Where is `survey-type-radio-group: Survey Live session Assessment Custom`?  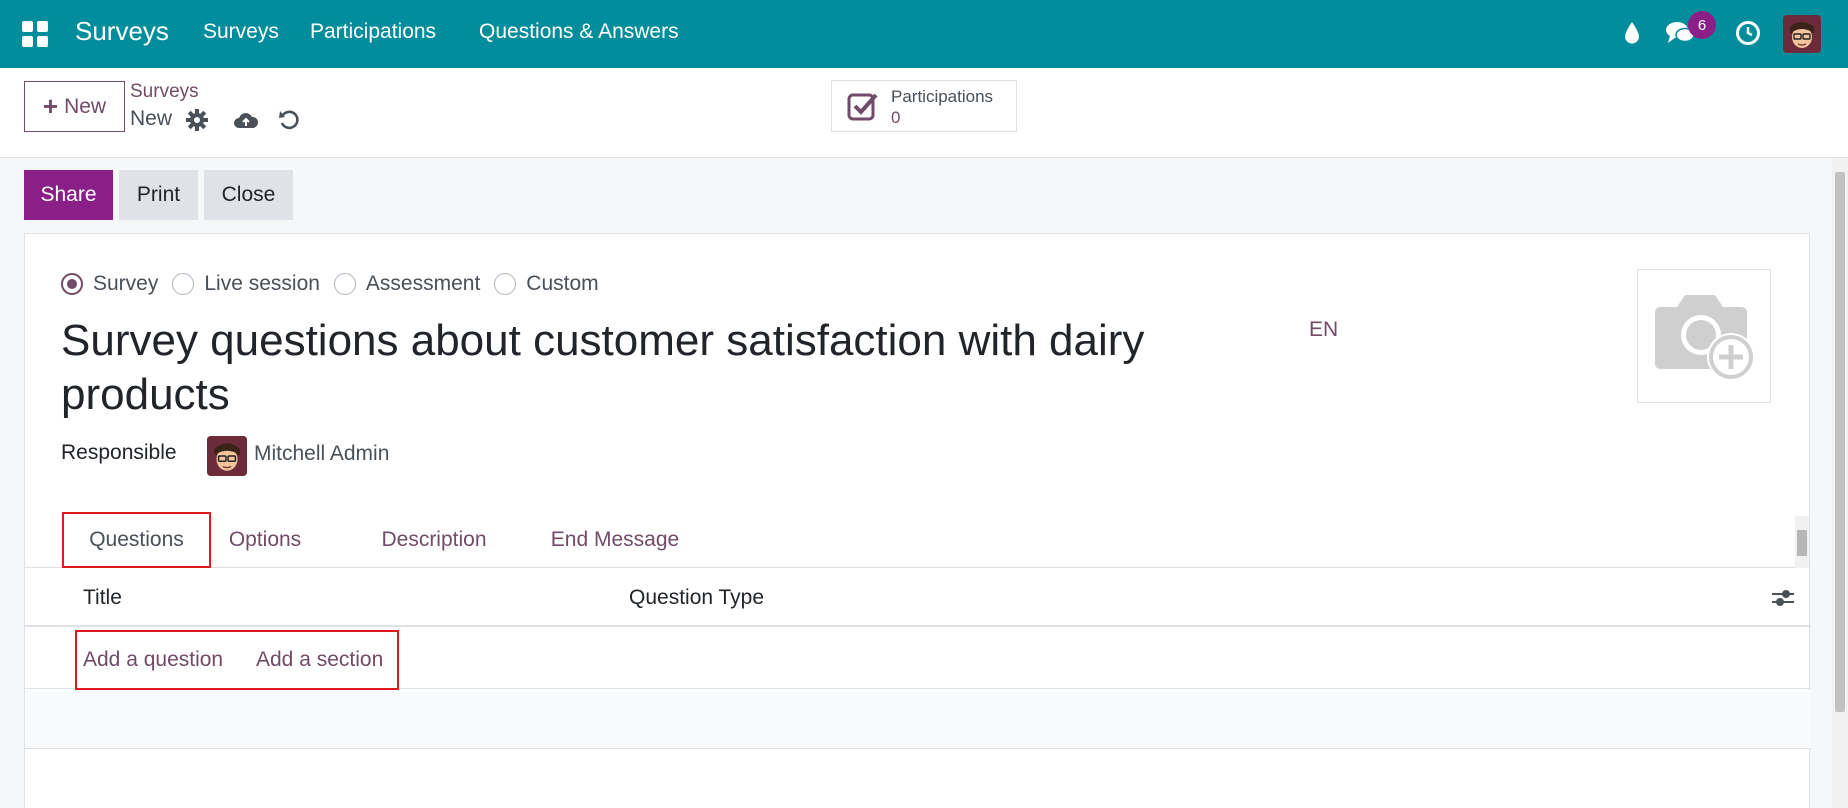 survey-type-radio-group: Survey Live session Assessment Custom is located at coordinates (337, 284).